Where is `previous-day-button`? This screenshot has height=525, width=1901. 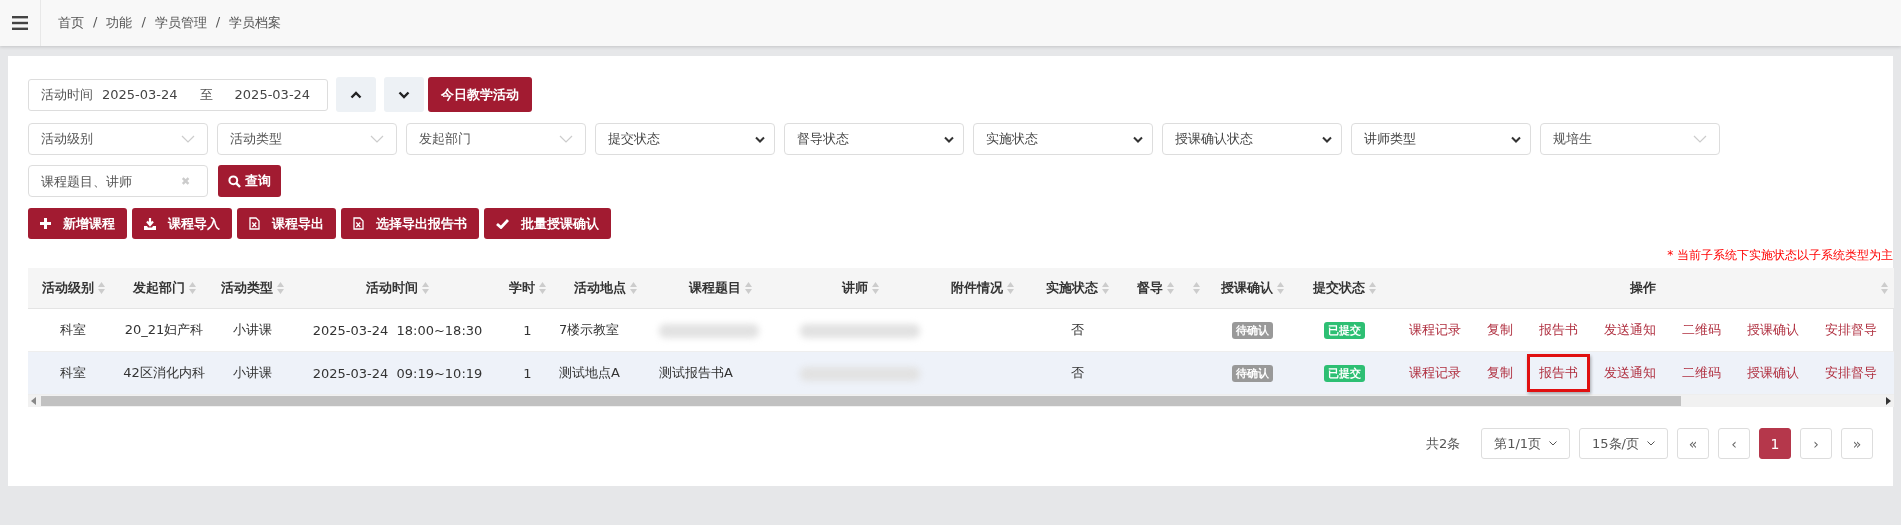
previous-day-button is located at coordinates (356, 94).